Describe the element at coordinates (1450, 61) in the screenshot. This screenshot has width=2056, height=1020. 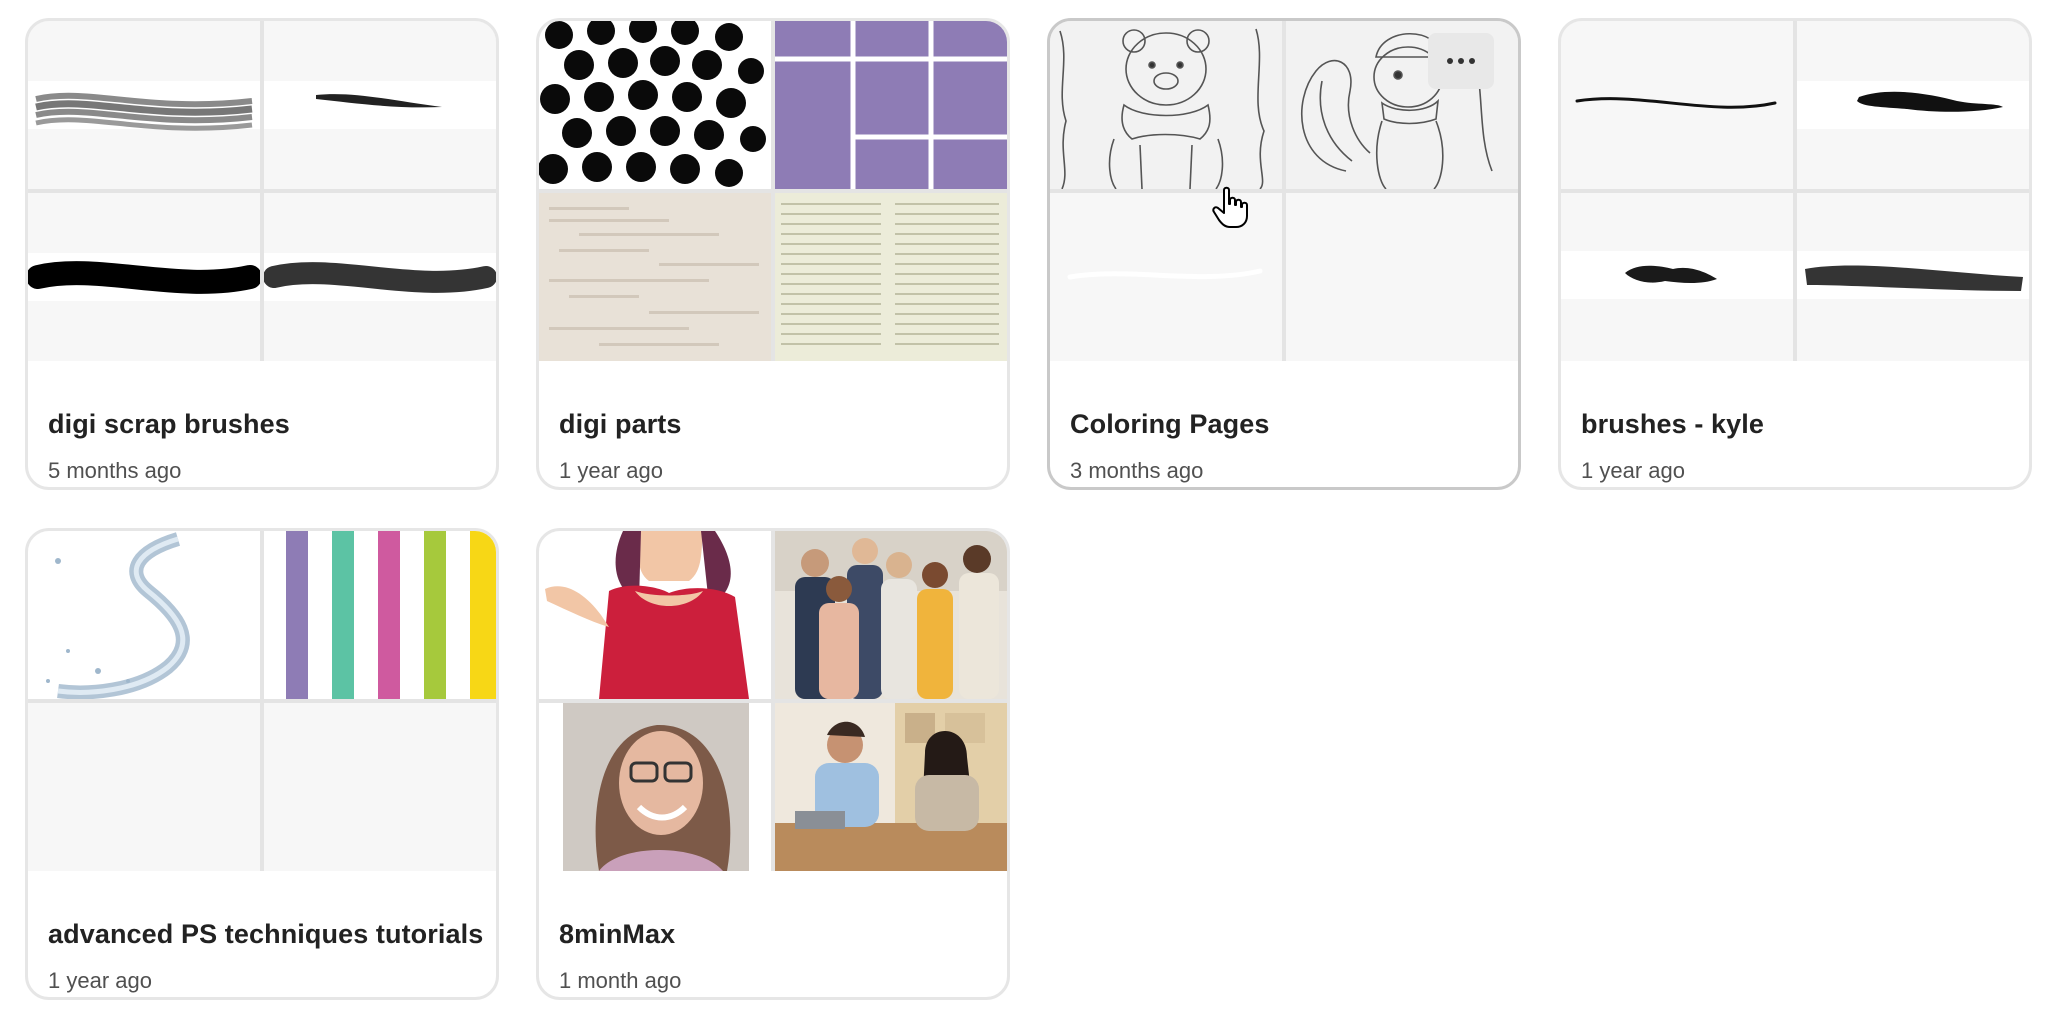
I see `more-horizontal-icon` at that location.